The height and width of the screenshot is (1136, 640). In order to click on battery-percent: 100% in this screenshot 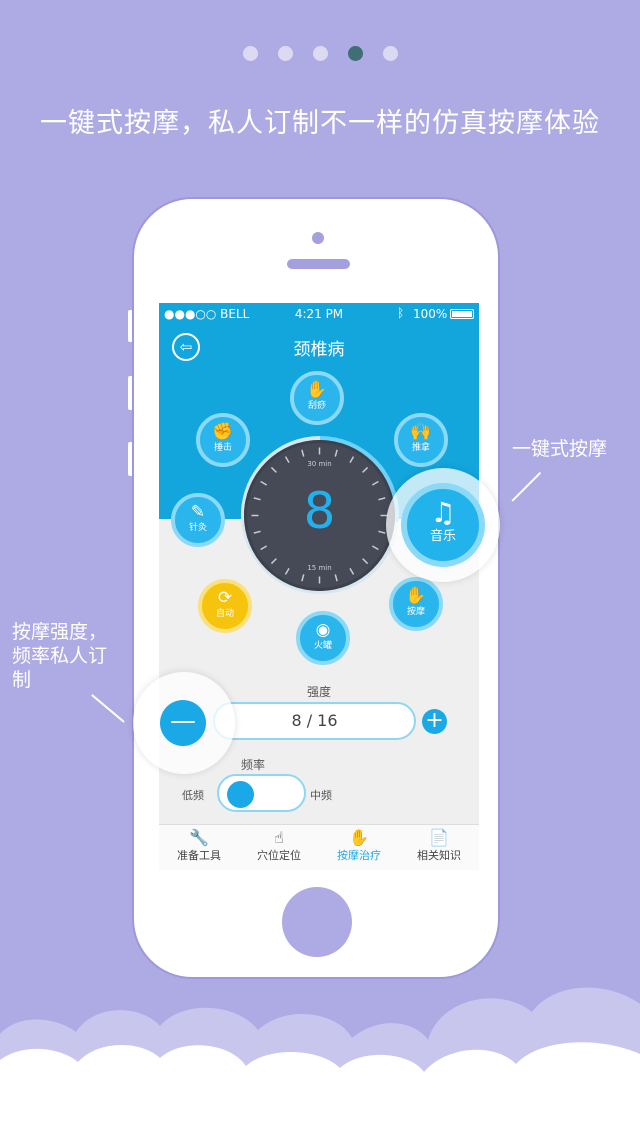, I will do `click(430, 314)`.